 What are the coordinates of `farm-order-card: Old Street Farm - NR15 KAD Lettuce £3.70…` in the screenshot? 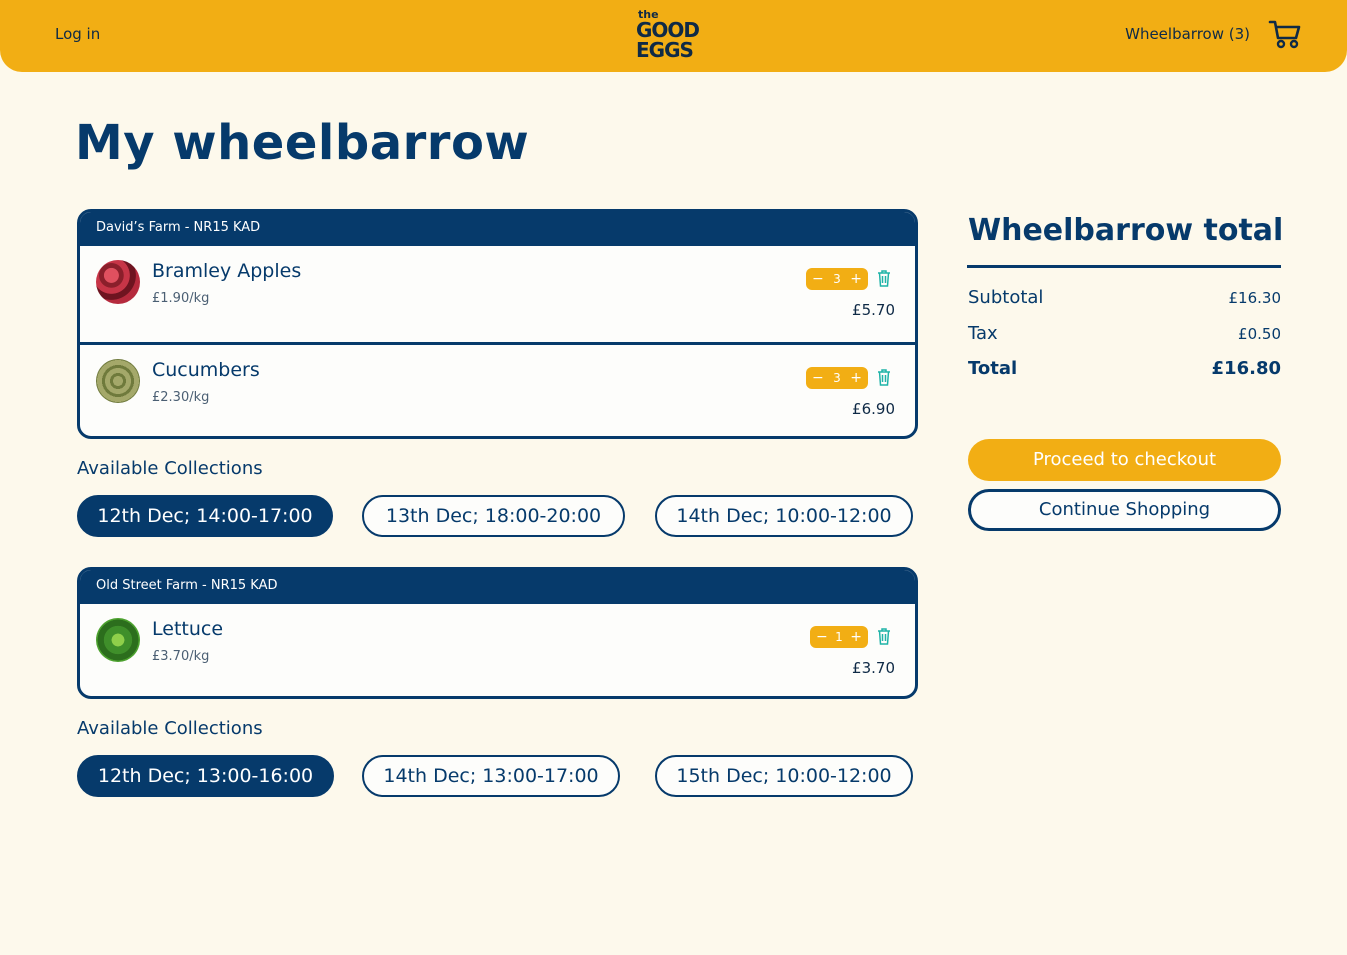 It's located at (497, 633).